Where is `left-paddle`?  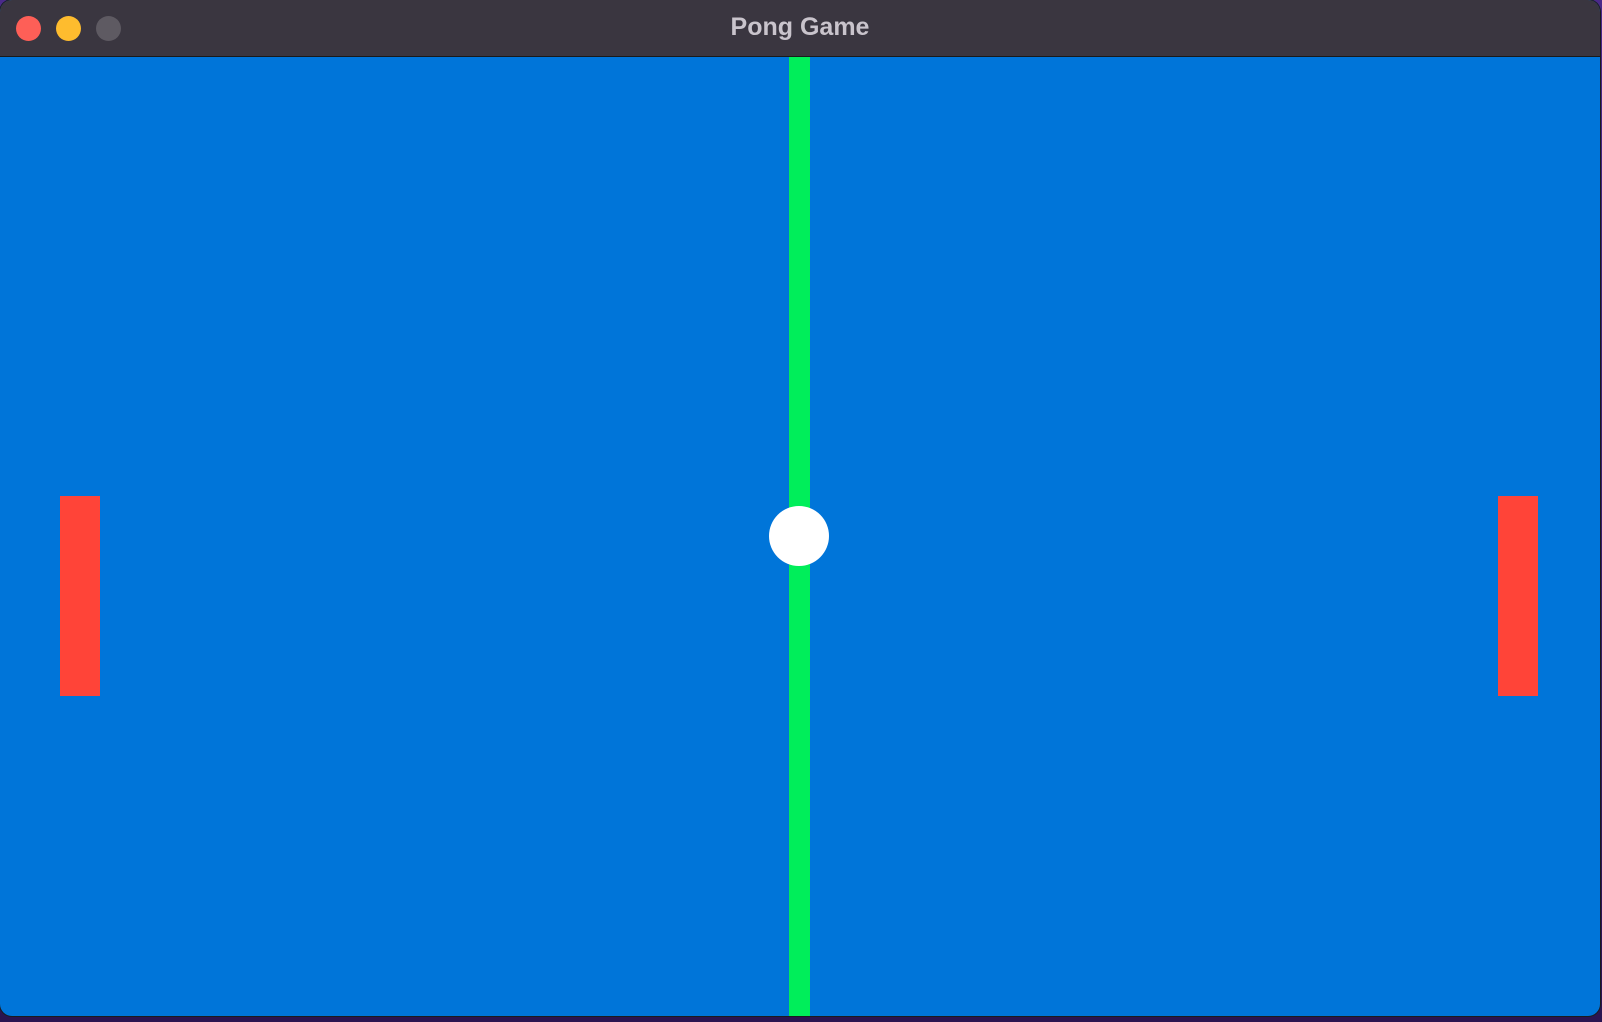 left-paddle is located at coordinates (80, 596).